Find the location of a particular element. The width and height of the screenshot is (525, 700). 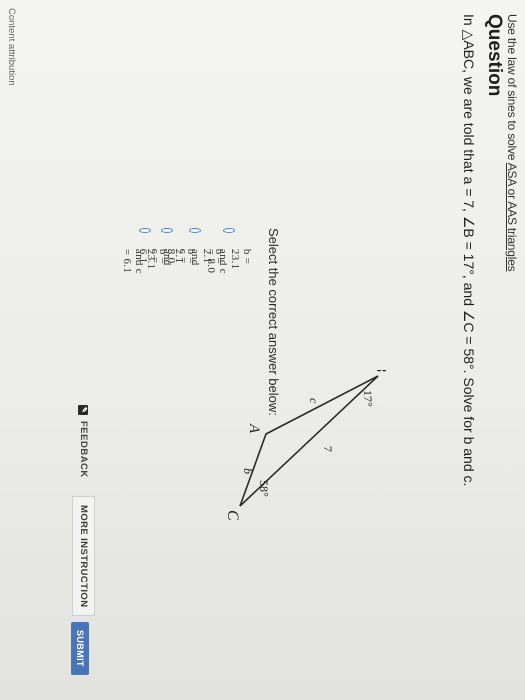

feedback-button: ✎ FEEDBACK is located at coordinates (83, 441).